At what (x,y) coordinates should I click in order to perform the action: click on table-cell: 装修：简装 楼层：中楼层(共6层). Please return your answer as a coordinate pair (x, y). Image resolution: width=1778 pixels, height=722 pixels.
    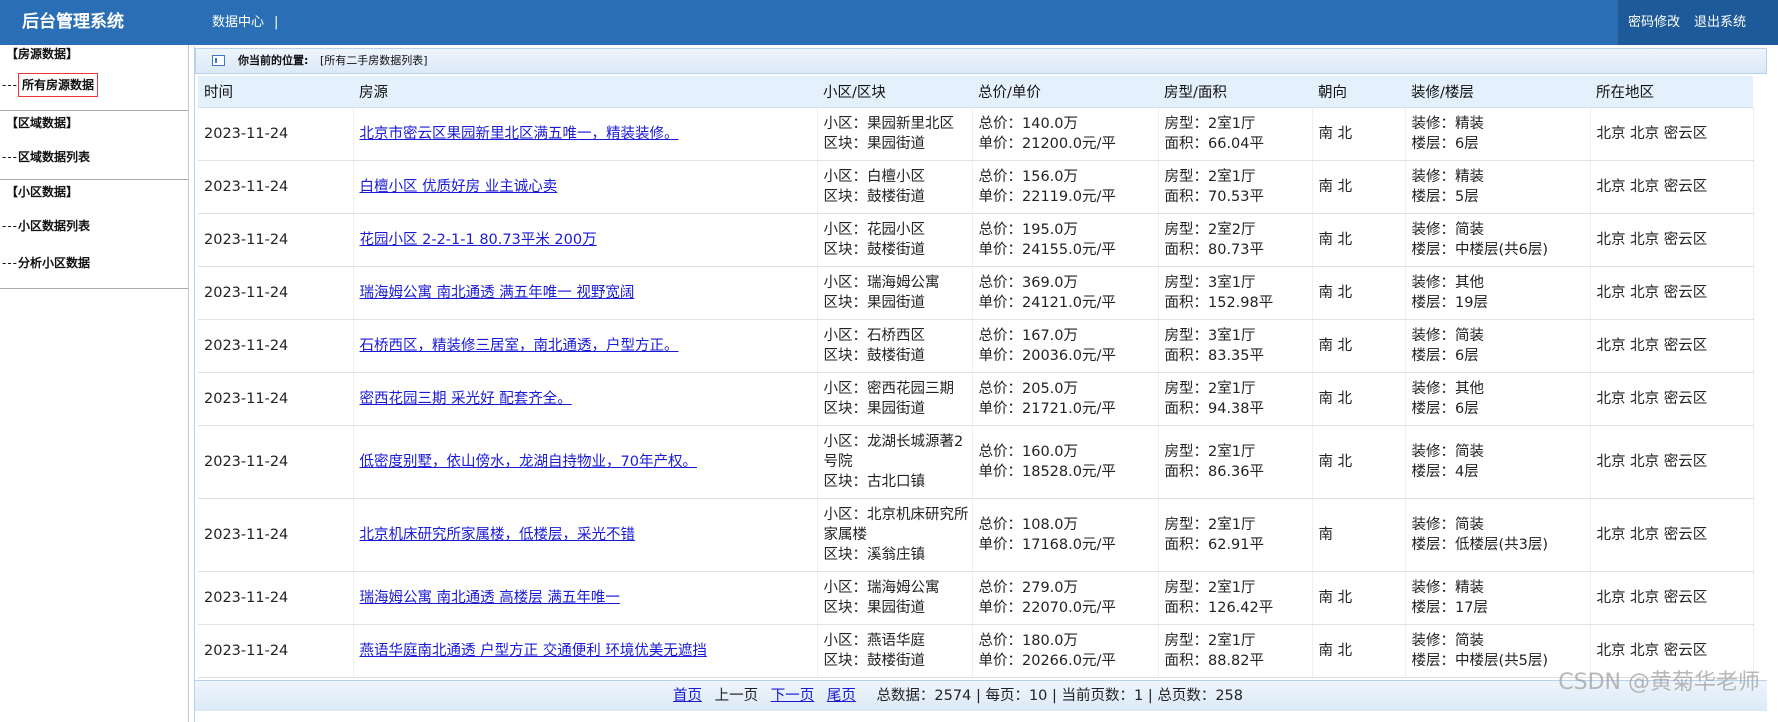
    Looking at the image, I should click on (1498, 240).